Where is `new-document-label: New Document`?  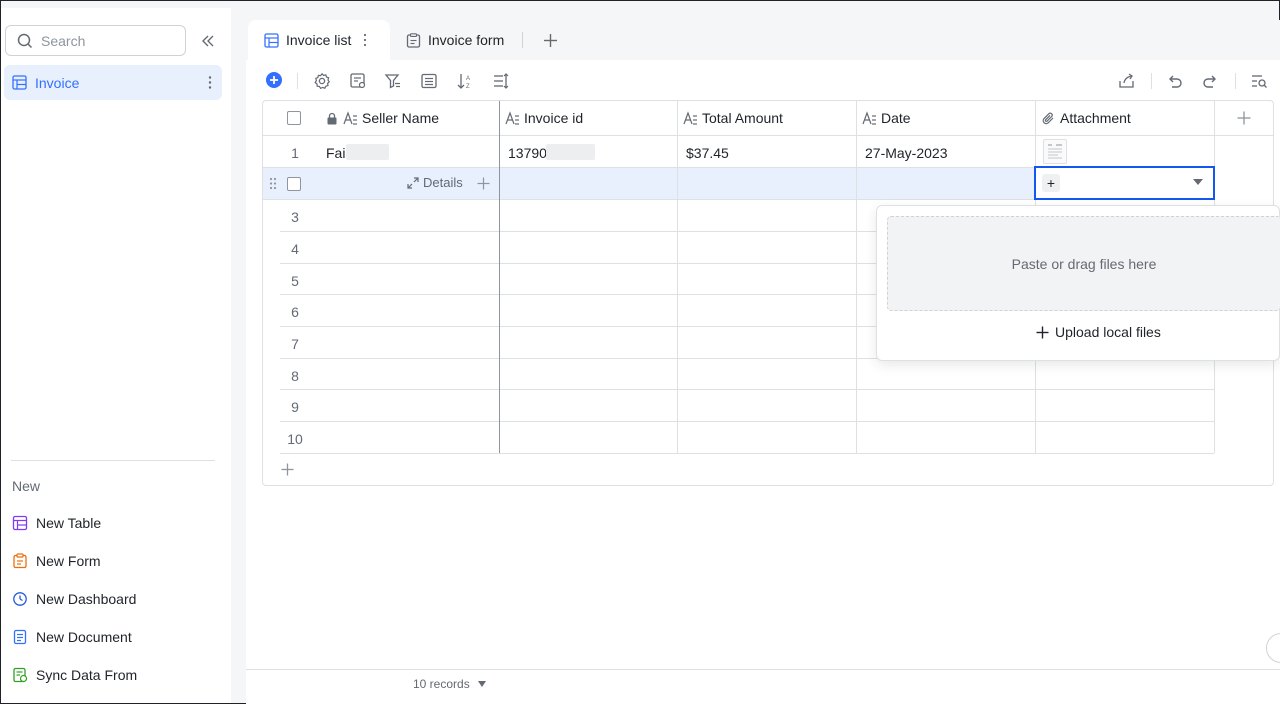
new-document-label: New Document is located at coordinates (84, 637).